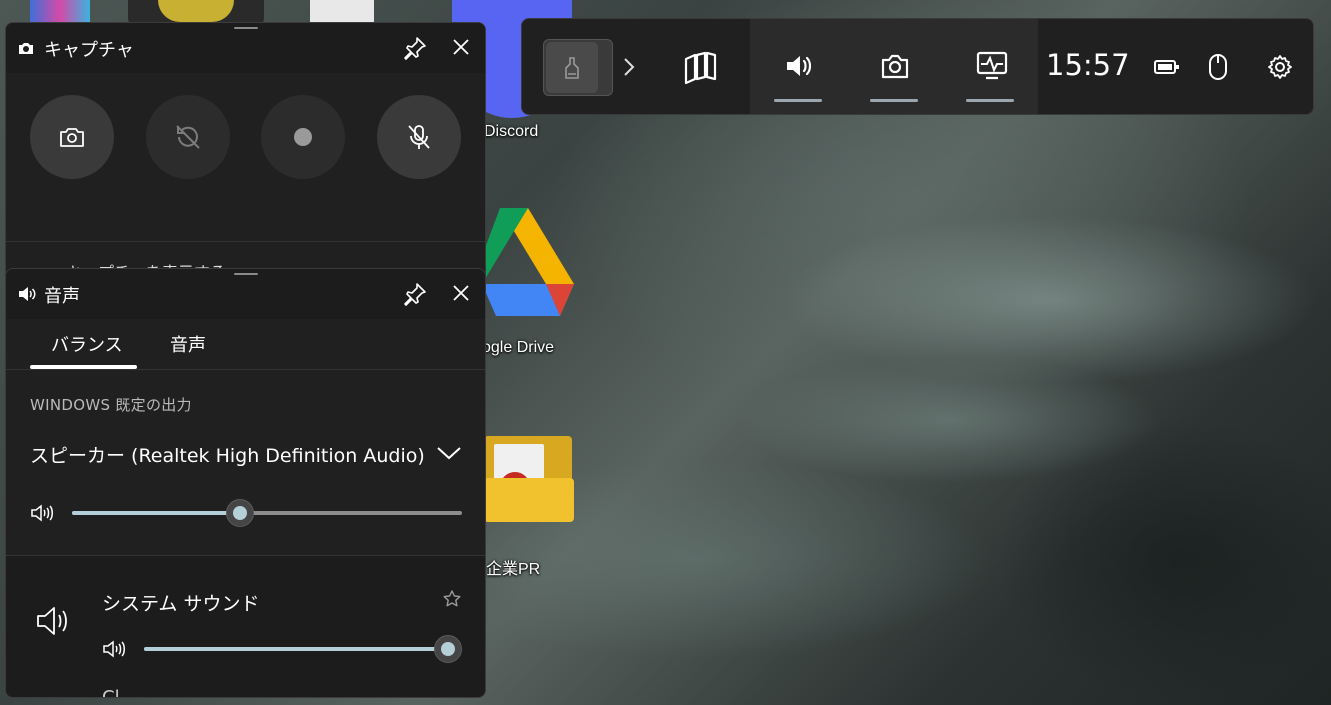  What do you see at coordinates (518, 348) in the screenshot?
I see `desktop-icon-label-drive: ogle Drive` at bounding box center [518, 348].